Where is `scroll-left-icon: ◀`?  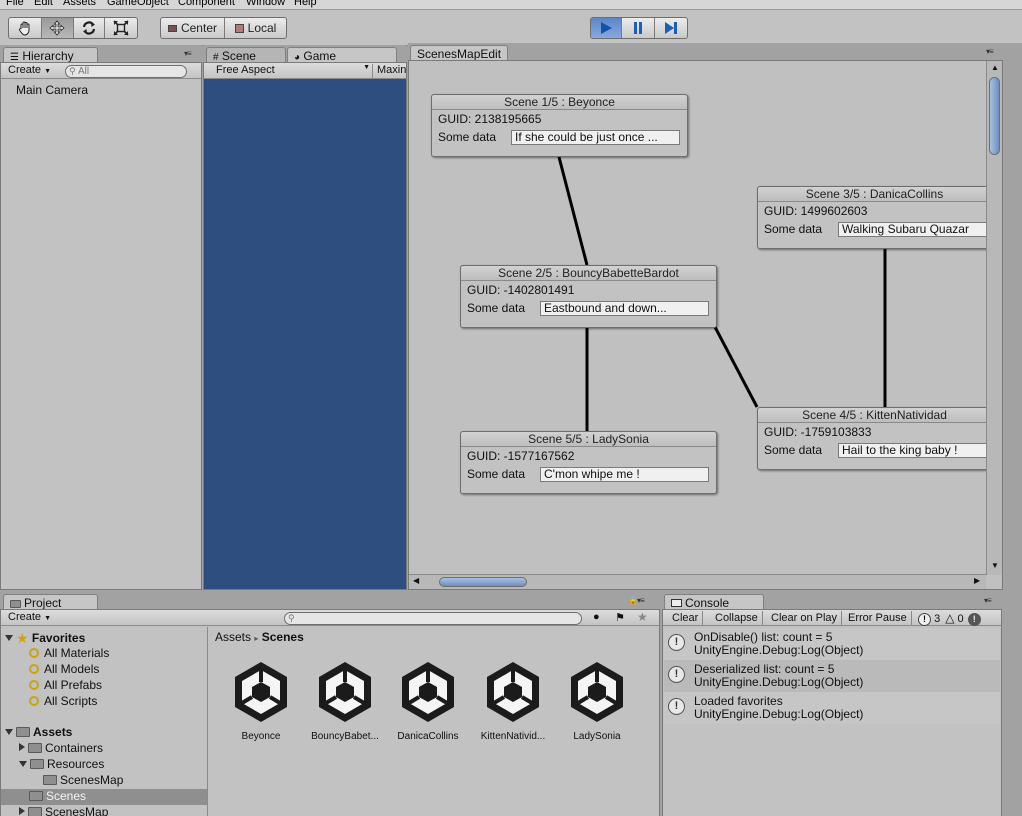 scroll-left-icon: ◀ is located at coordinates (416, 580).